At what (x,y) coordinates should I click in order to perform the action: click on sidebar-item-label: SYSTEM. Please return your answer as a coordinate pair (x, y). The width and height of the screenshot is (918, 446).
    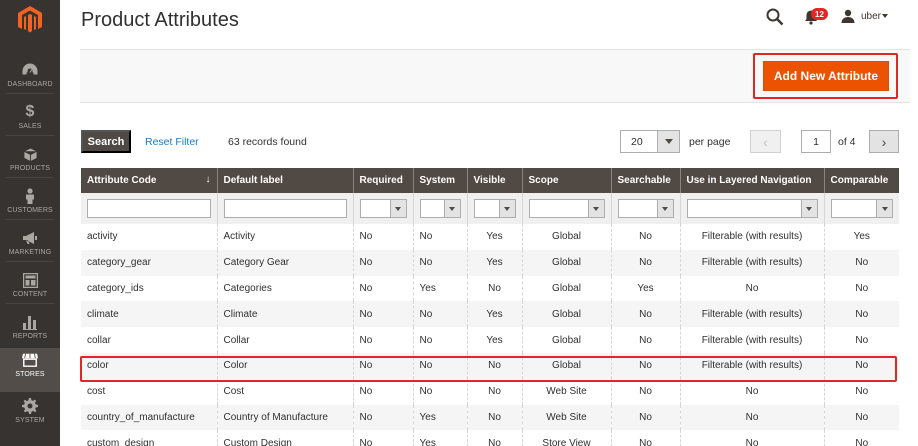
    Looking at the image, I should click on (30, 420).